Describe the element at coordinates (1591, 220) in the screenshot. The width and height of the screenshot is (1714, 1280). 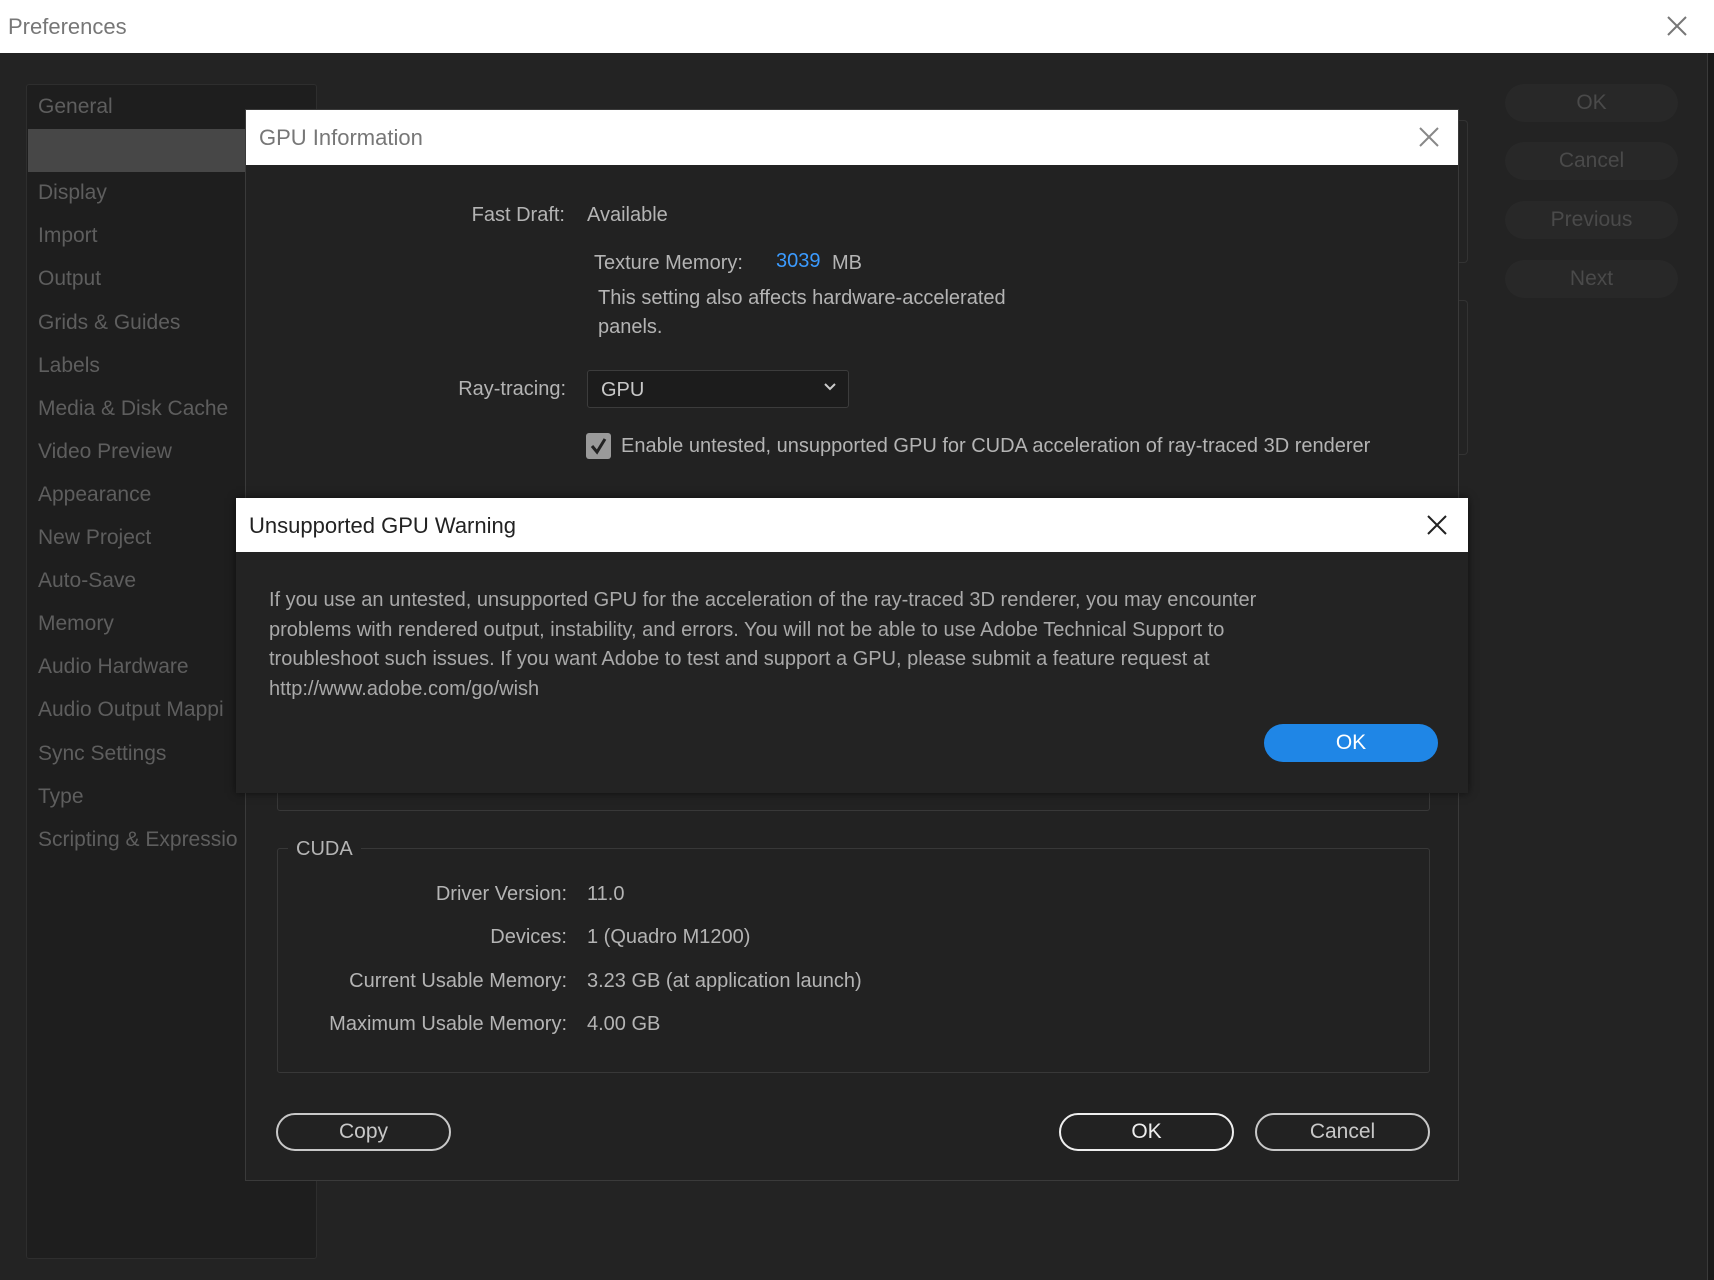
I see `pref-previous-button: Previous` at that location.